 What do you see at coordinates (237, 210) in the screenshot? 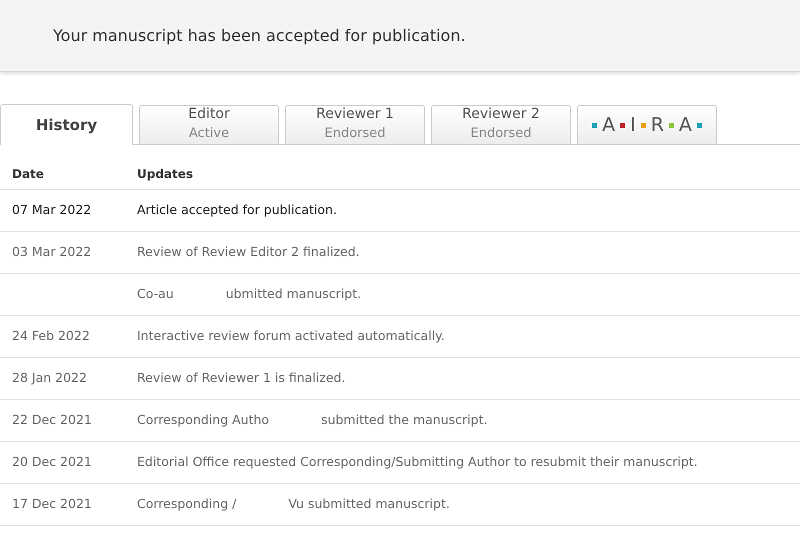
I see `update-text: Article accepted for publication.` at bounding box center [237, 210].